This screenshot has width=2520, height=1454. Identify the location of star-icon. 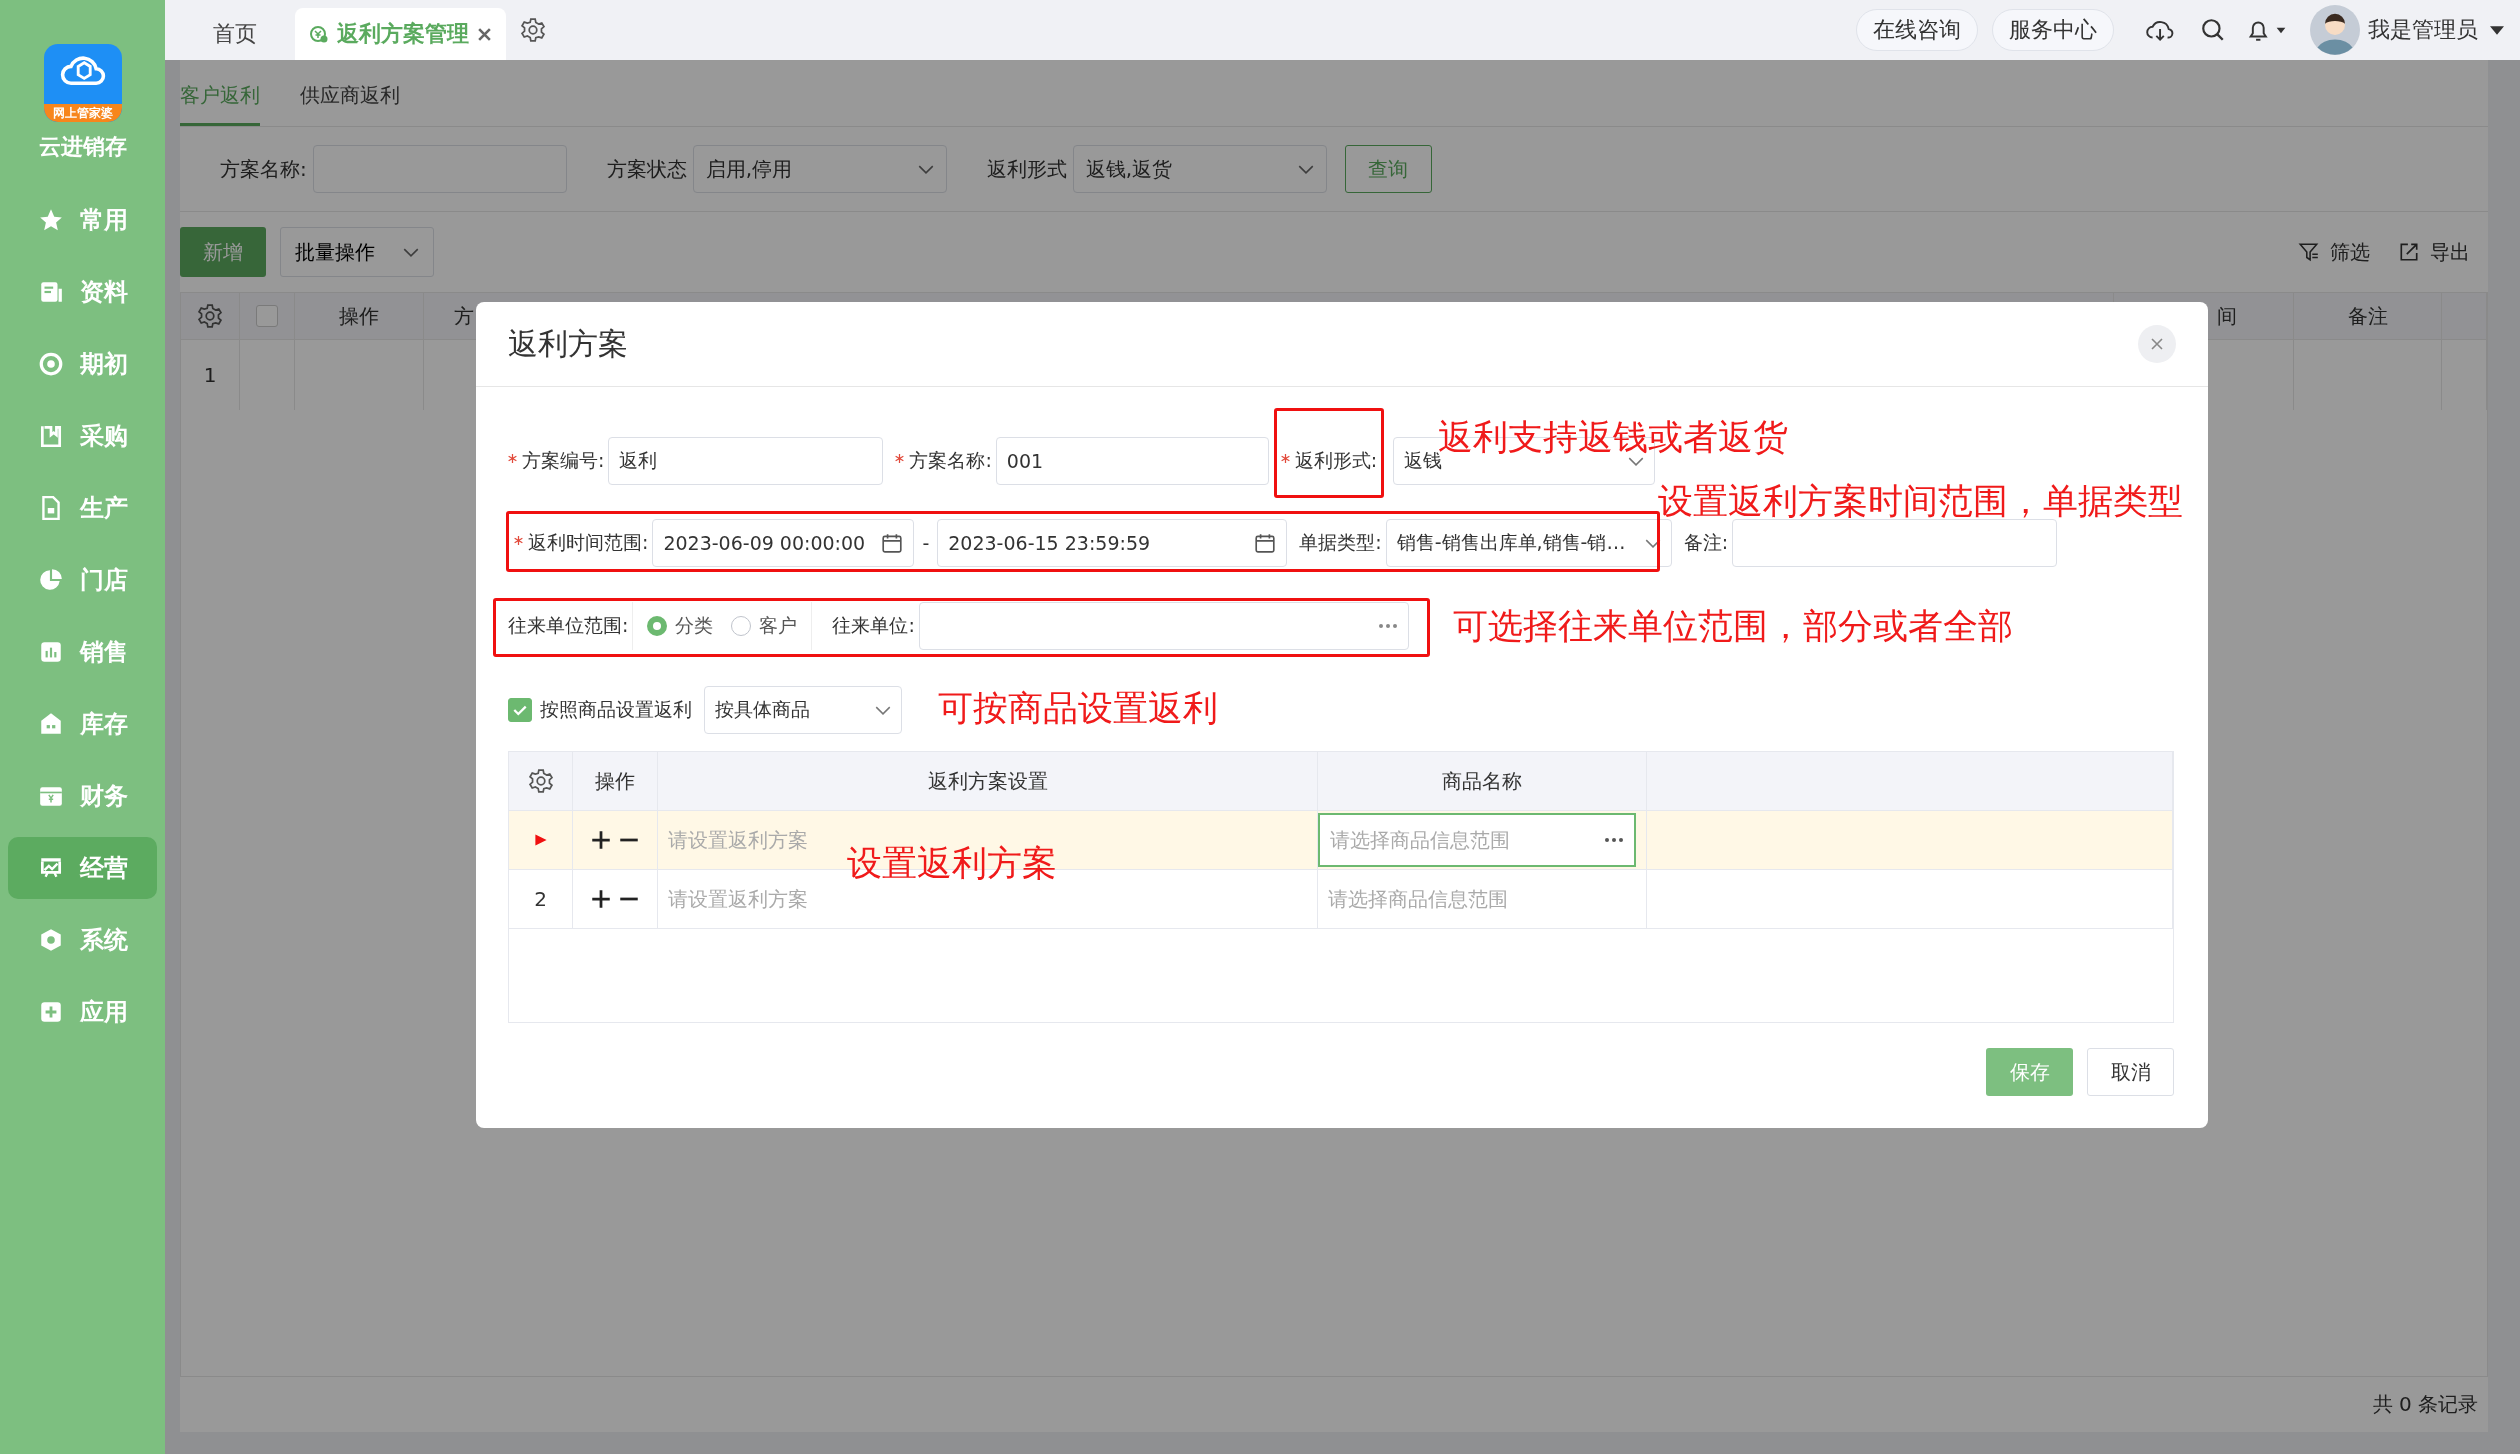
(50, 220).